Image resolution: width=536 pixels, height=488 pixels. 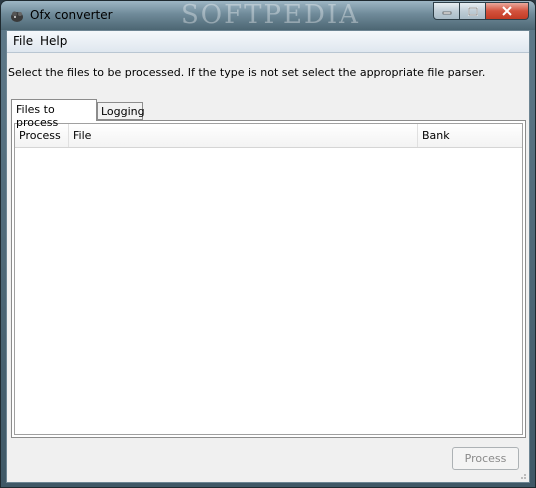 I want to click on column-header-file: File, so click(x=243, y=135).